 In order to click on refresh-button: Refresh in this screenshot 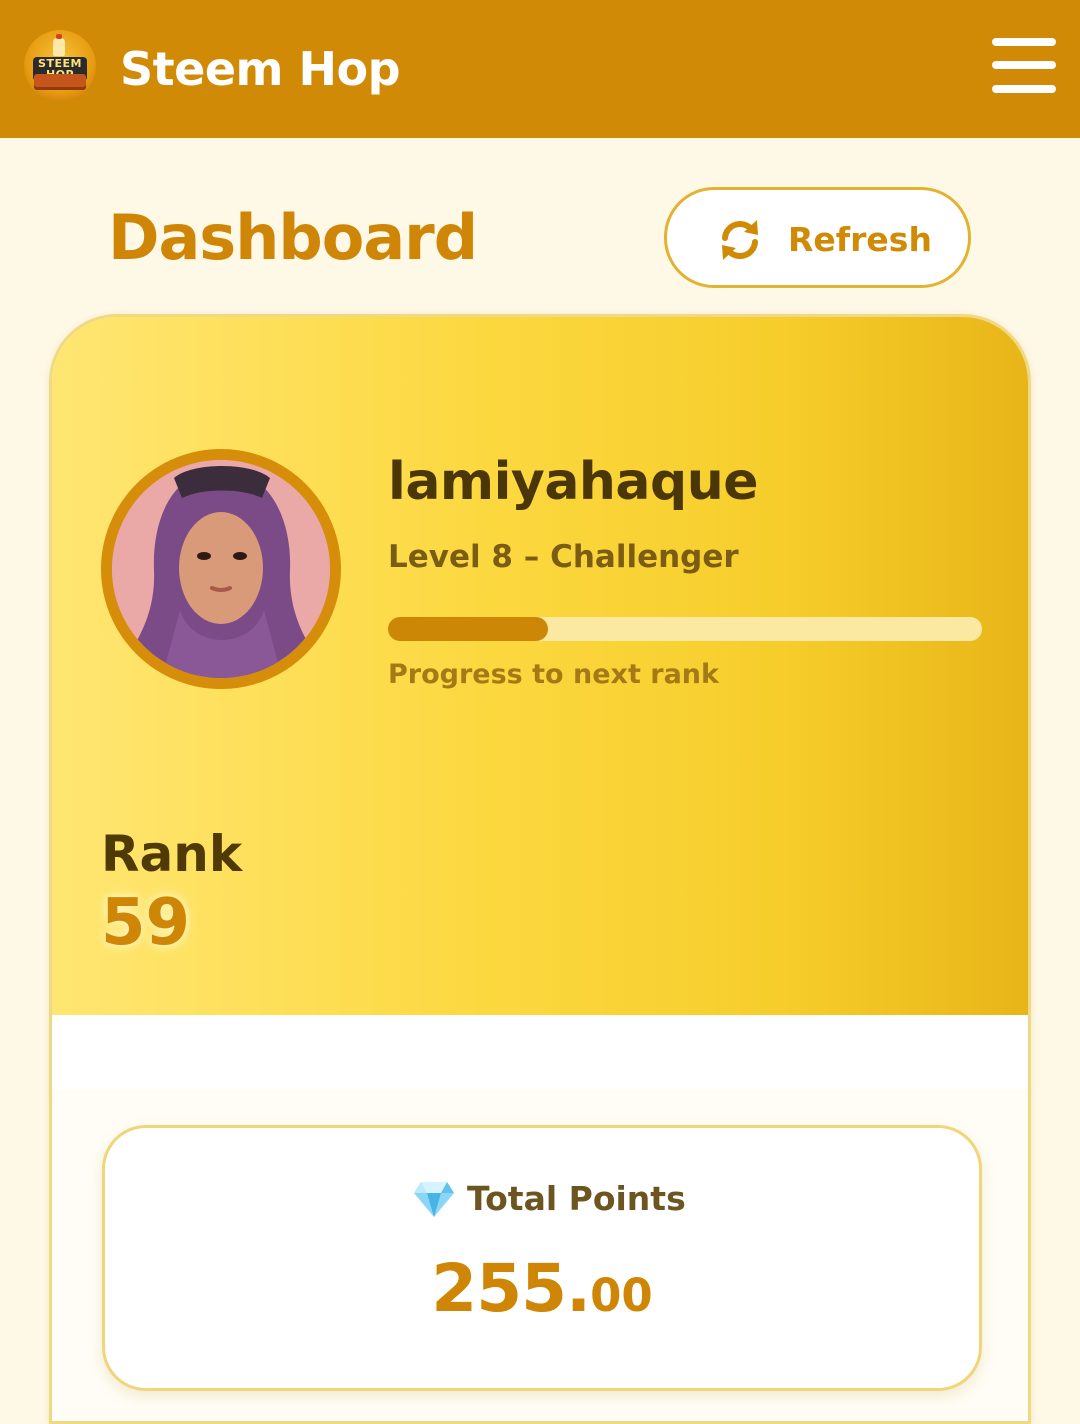, I will do `click(817, 237)`.